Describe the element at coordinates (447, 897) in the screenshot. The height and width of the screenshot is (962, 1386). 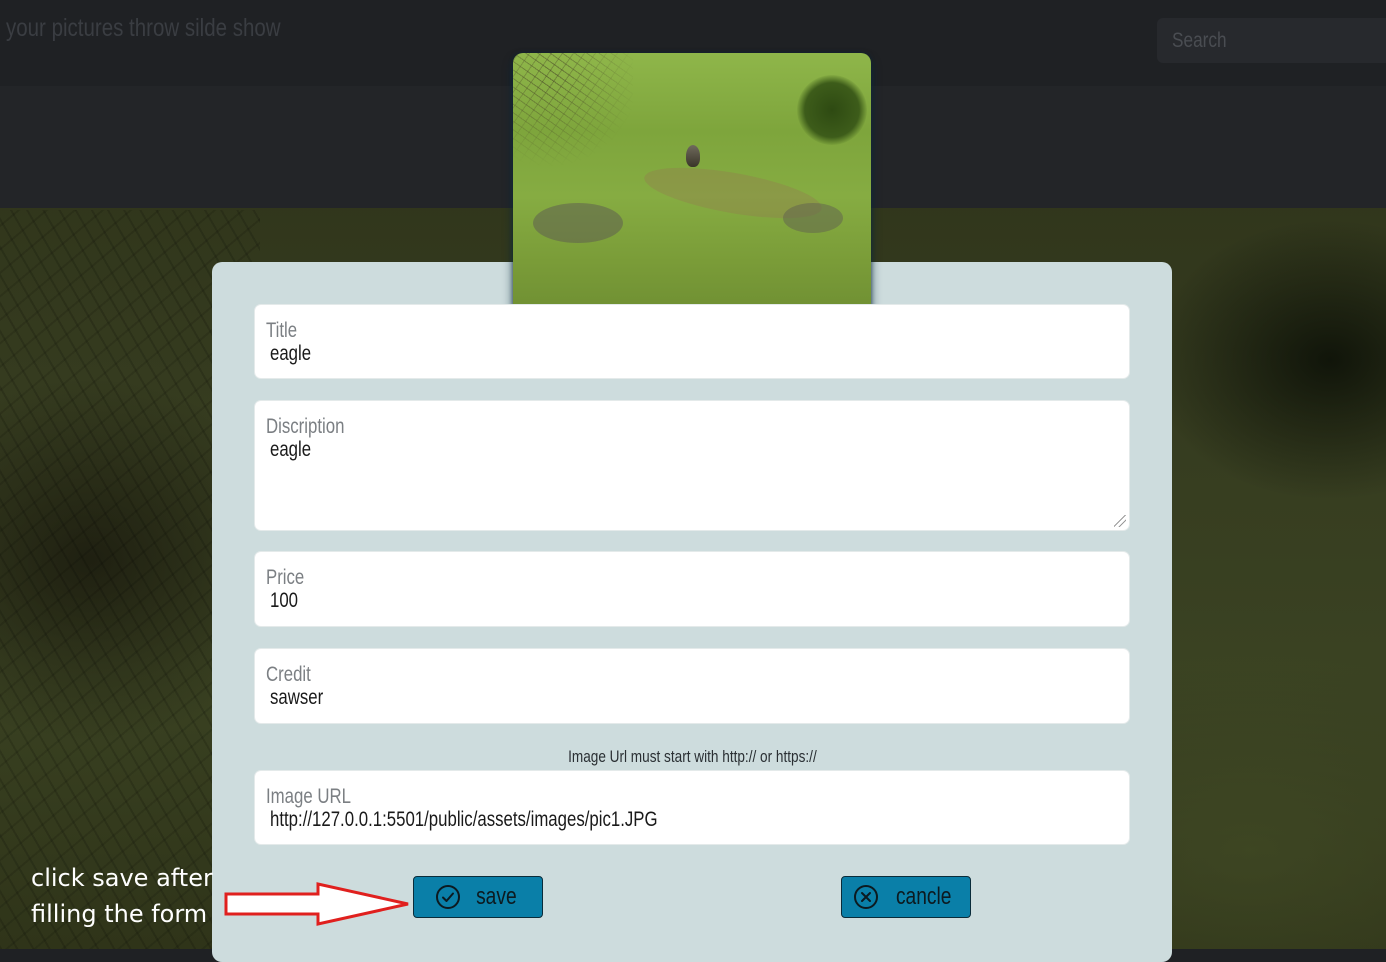
I see `check-circle-icon` at that location.